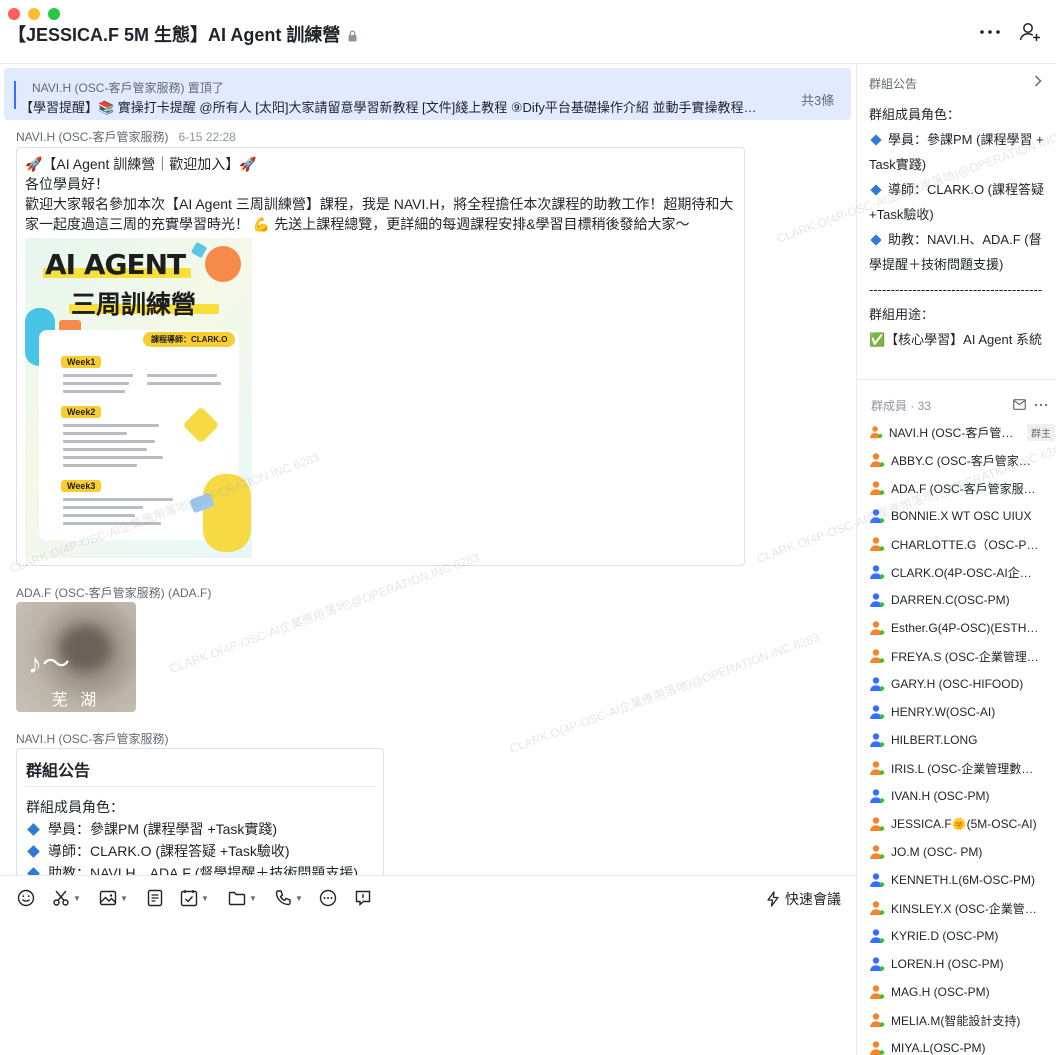  Describe the element at coordinates (957, 202) in the screenshot. I see `notice-role-text: 導師：CLARK.O (課程答疑 +Task驗收)` at that location.